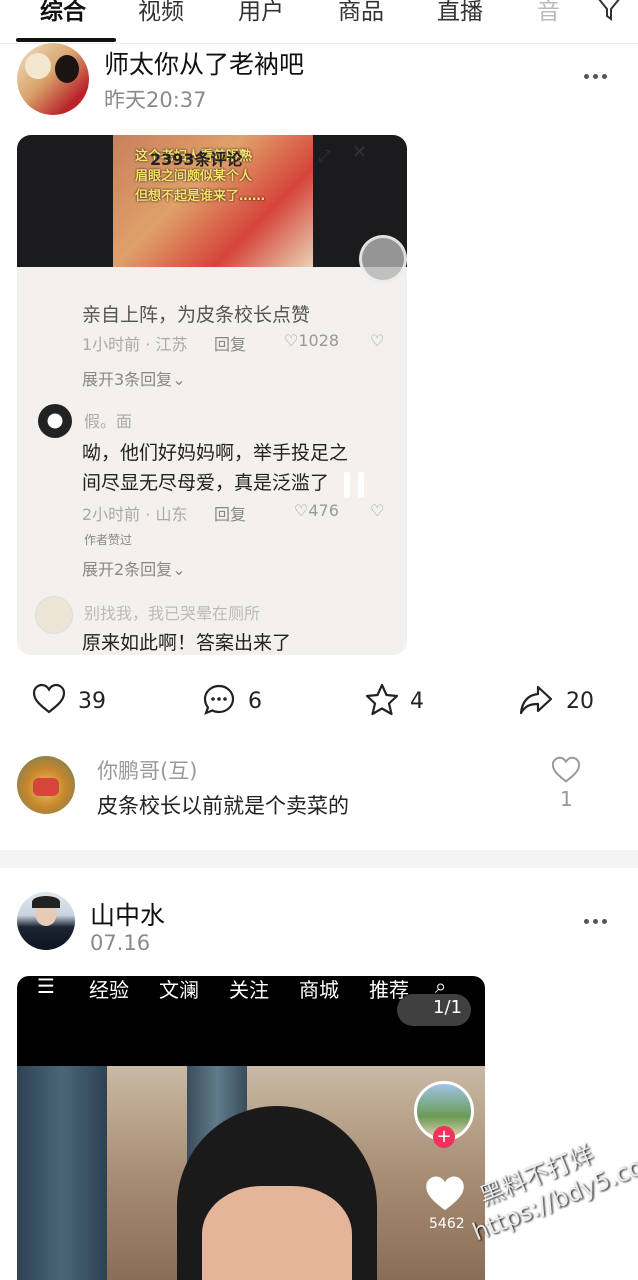  I want to click on video-nav-item: 商城, so click(319, 990).